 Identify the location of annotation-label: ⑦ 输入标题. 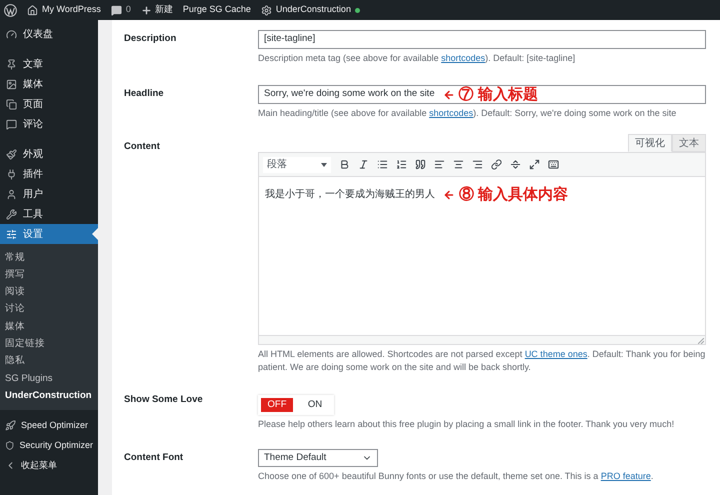
(498, 94).